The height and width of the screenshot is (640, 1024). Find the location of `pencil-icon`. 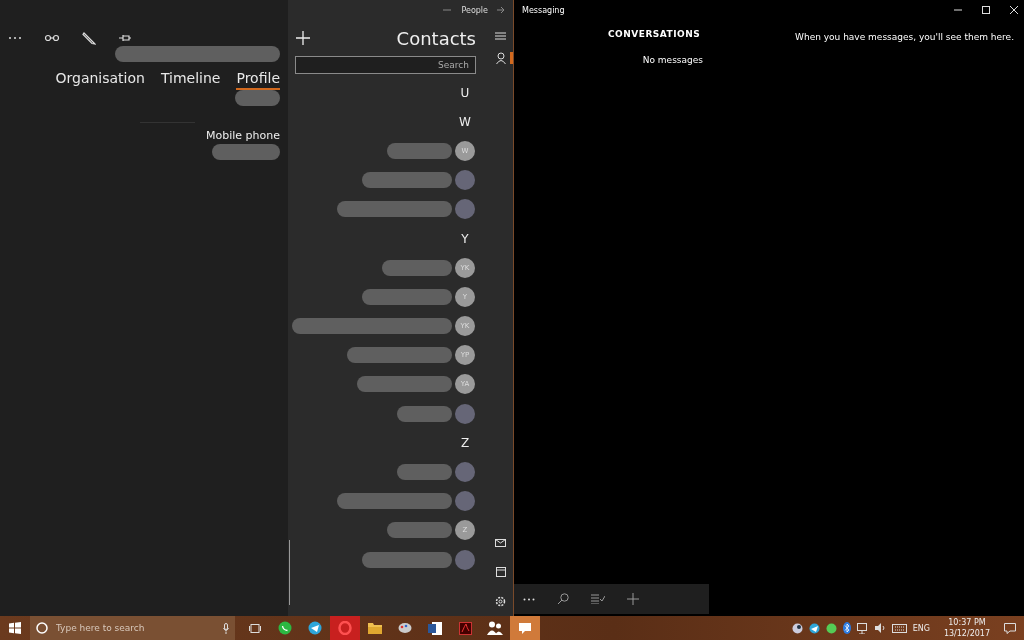

pencil-icon is located at coordinates (89, 38).